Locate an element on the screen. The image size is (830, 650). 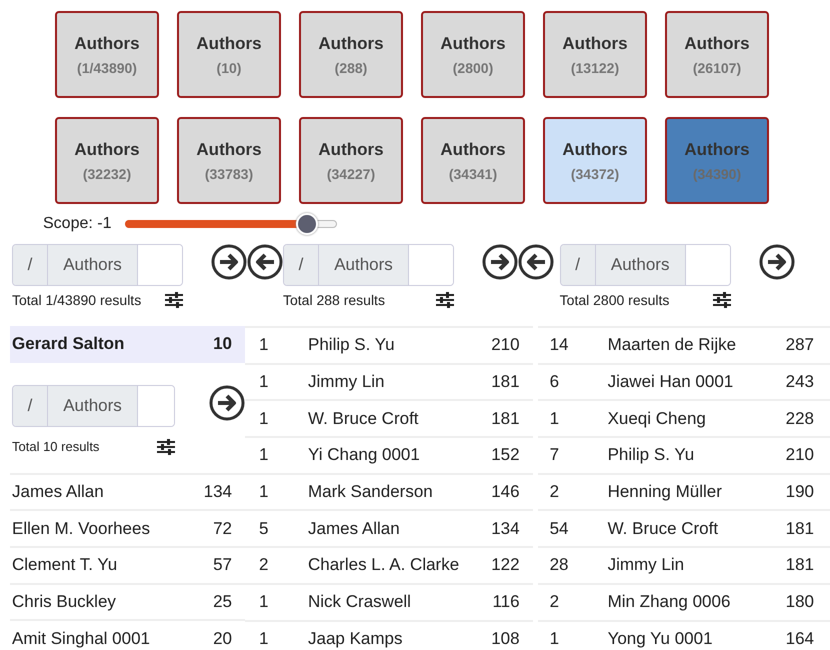
overlap-count: 28 is located at coordinates (559, 565).